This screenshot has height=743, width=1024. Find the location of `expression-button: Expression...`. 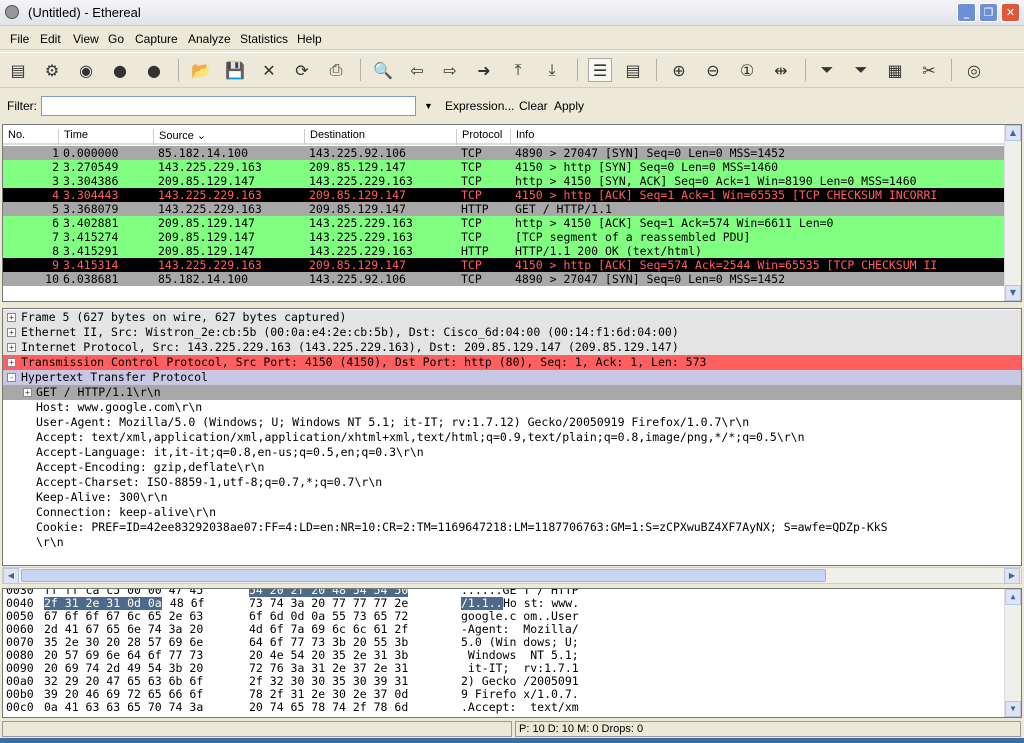

expression-button: Expression... is located at coordinates (479, 106).